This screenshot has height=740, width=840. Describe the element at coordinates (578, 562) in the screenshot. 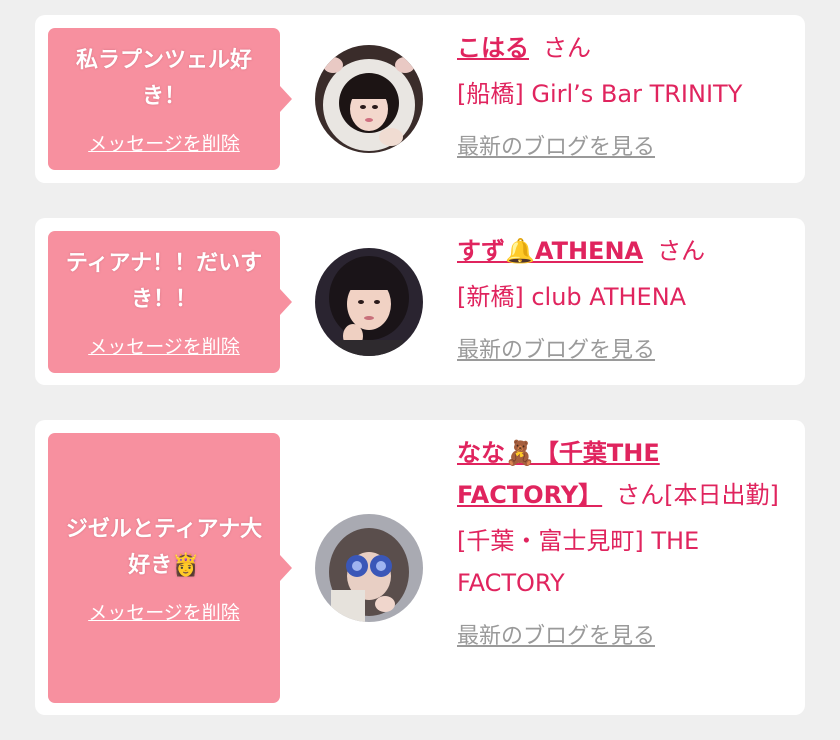

I see `shop-info: [千葉・富士見町] THE FACTORY` at that location.